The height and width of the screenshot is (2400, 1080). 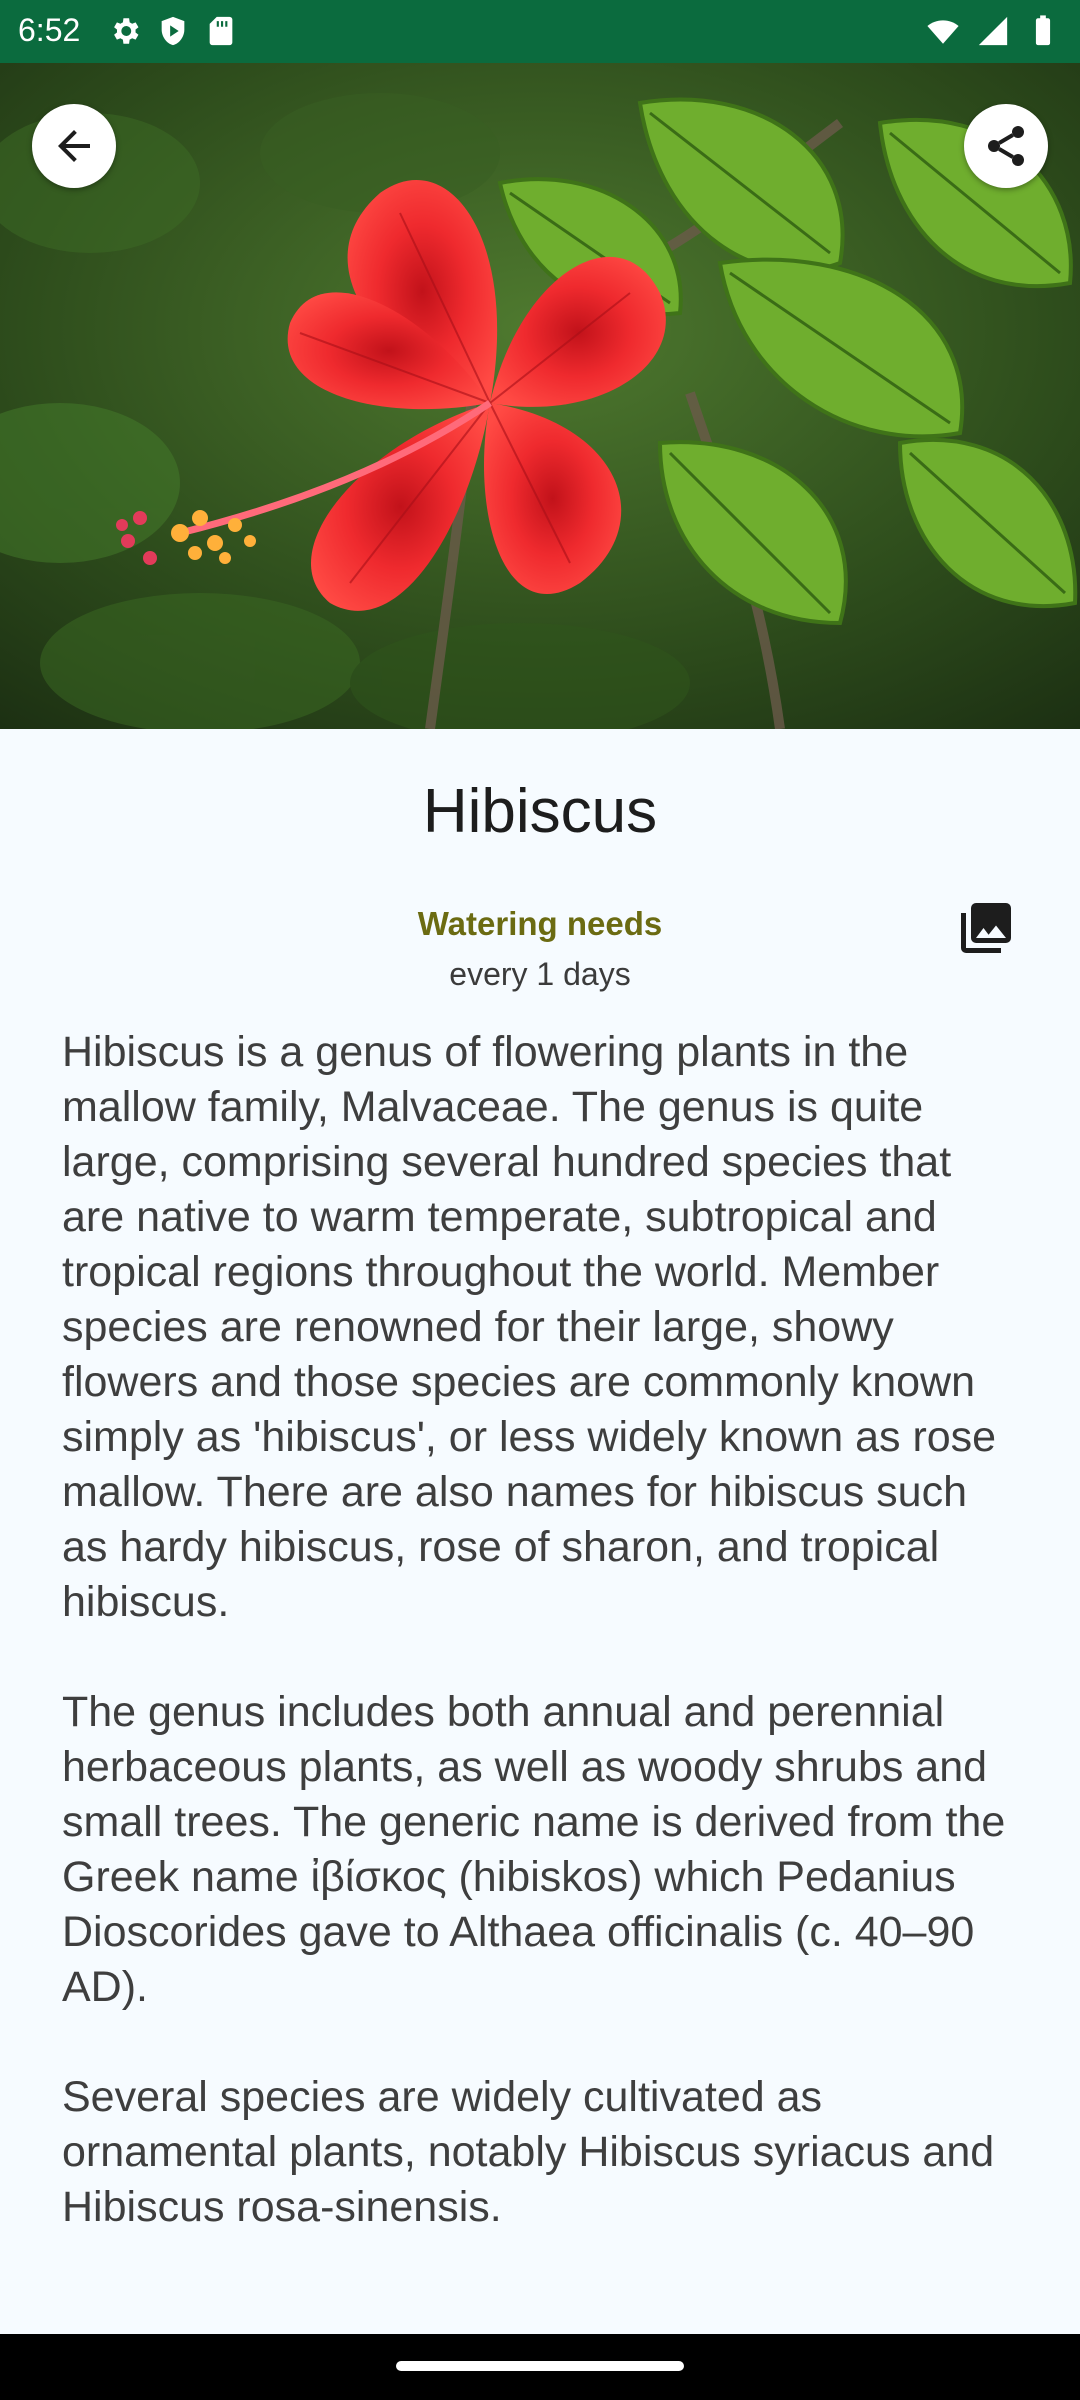 I want to click on status-icons-left, so click(x=173, y=31).